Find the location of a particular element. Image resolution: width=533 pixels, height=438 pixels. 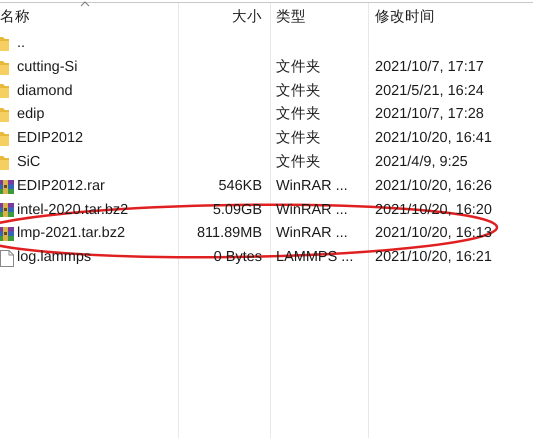

column-header: 修改时间 is located at coordinates (405, 16).